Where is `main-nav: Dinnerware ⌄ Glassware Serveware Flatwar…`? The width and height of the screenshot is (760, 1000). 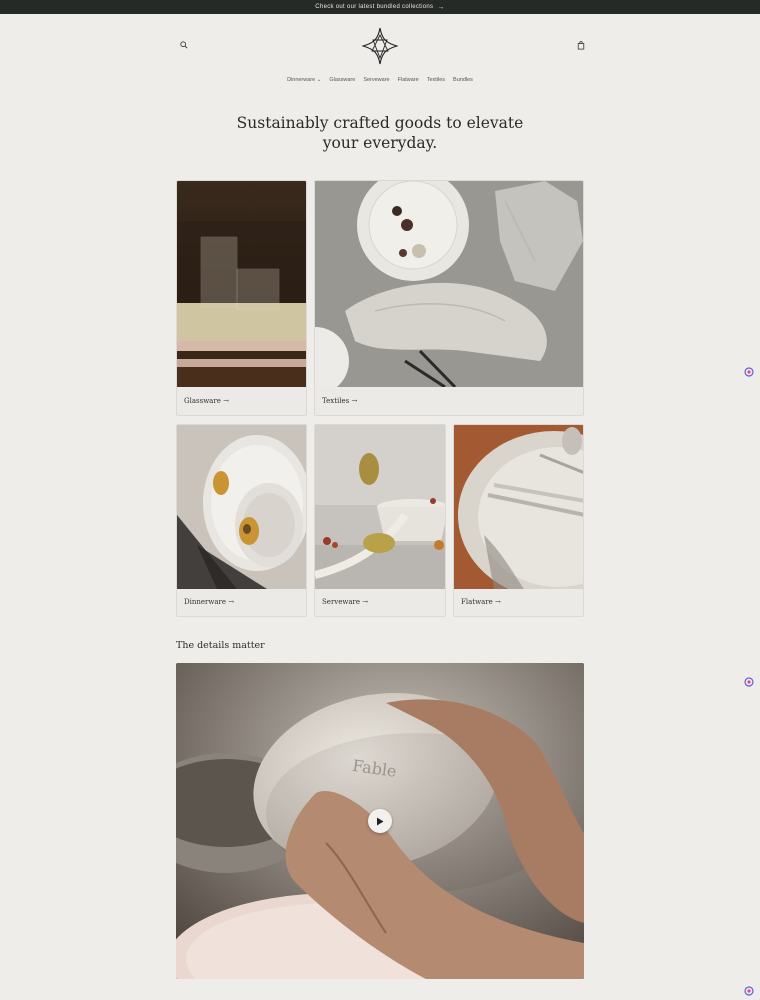 main-nav: Dinnerware ⌄ Glassware Serveware Flatwar… is located at coordinates (380, 80).